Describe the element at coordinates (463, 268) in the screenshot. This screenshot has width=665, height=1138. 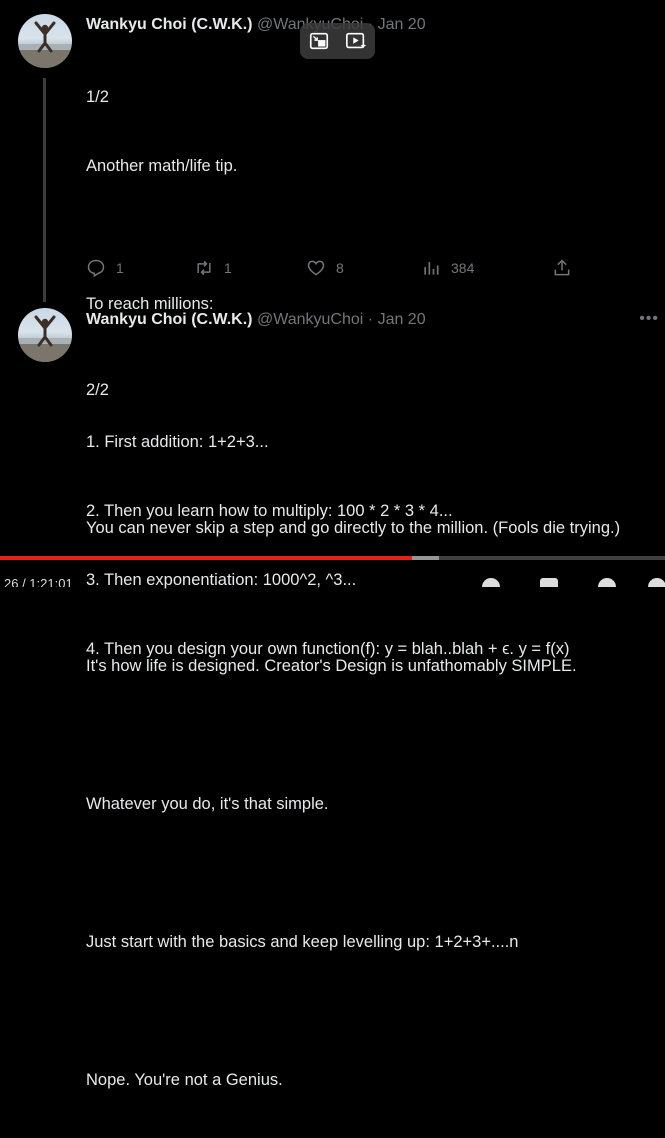
I see `view-count: 384` at that location.